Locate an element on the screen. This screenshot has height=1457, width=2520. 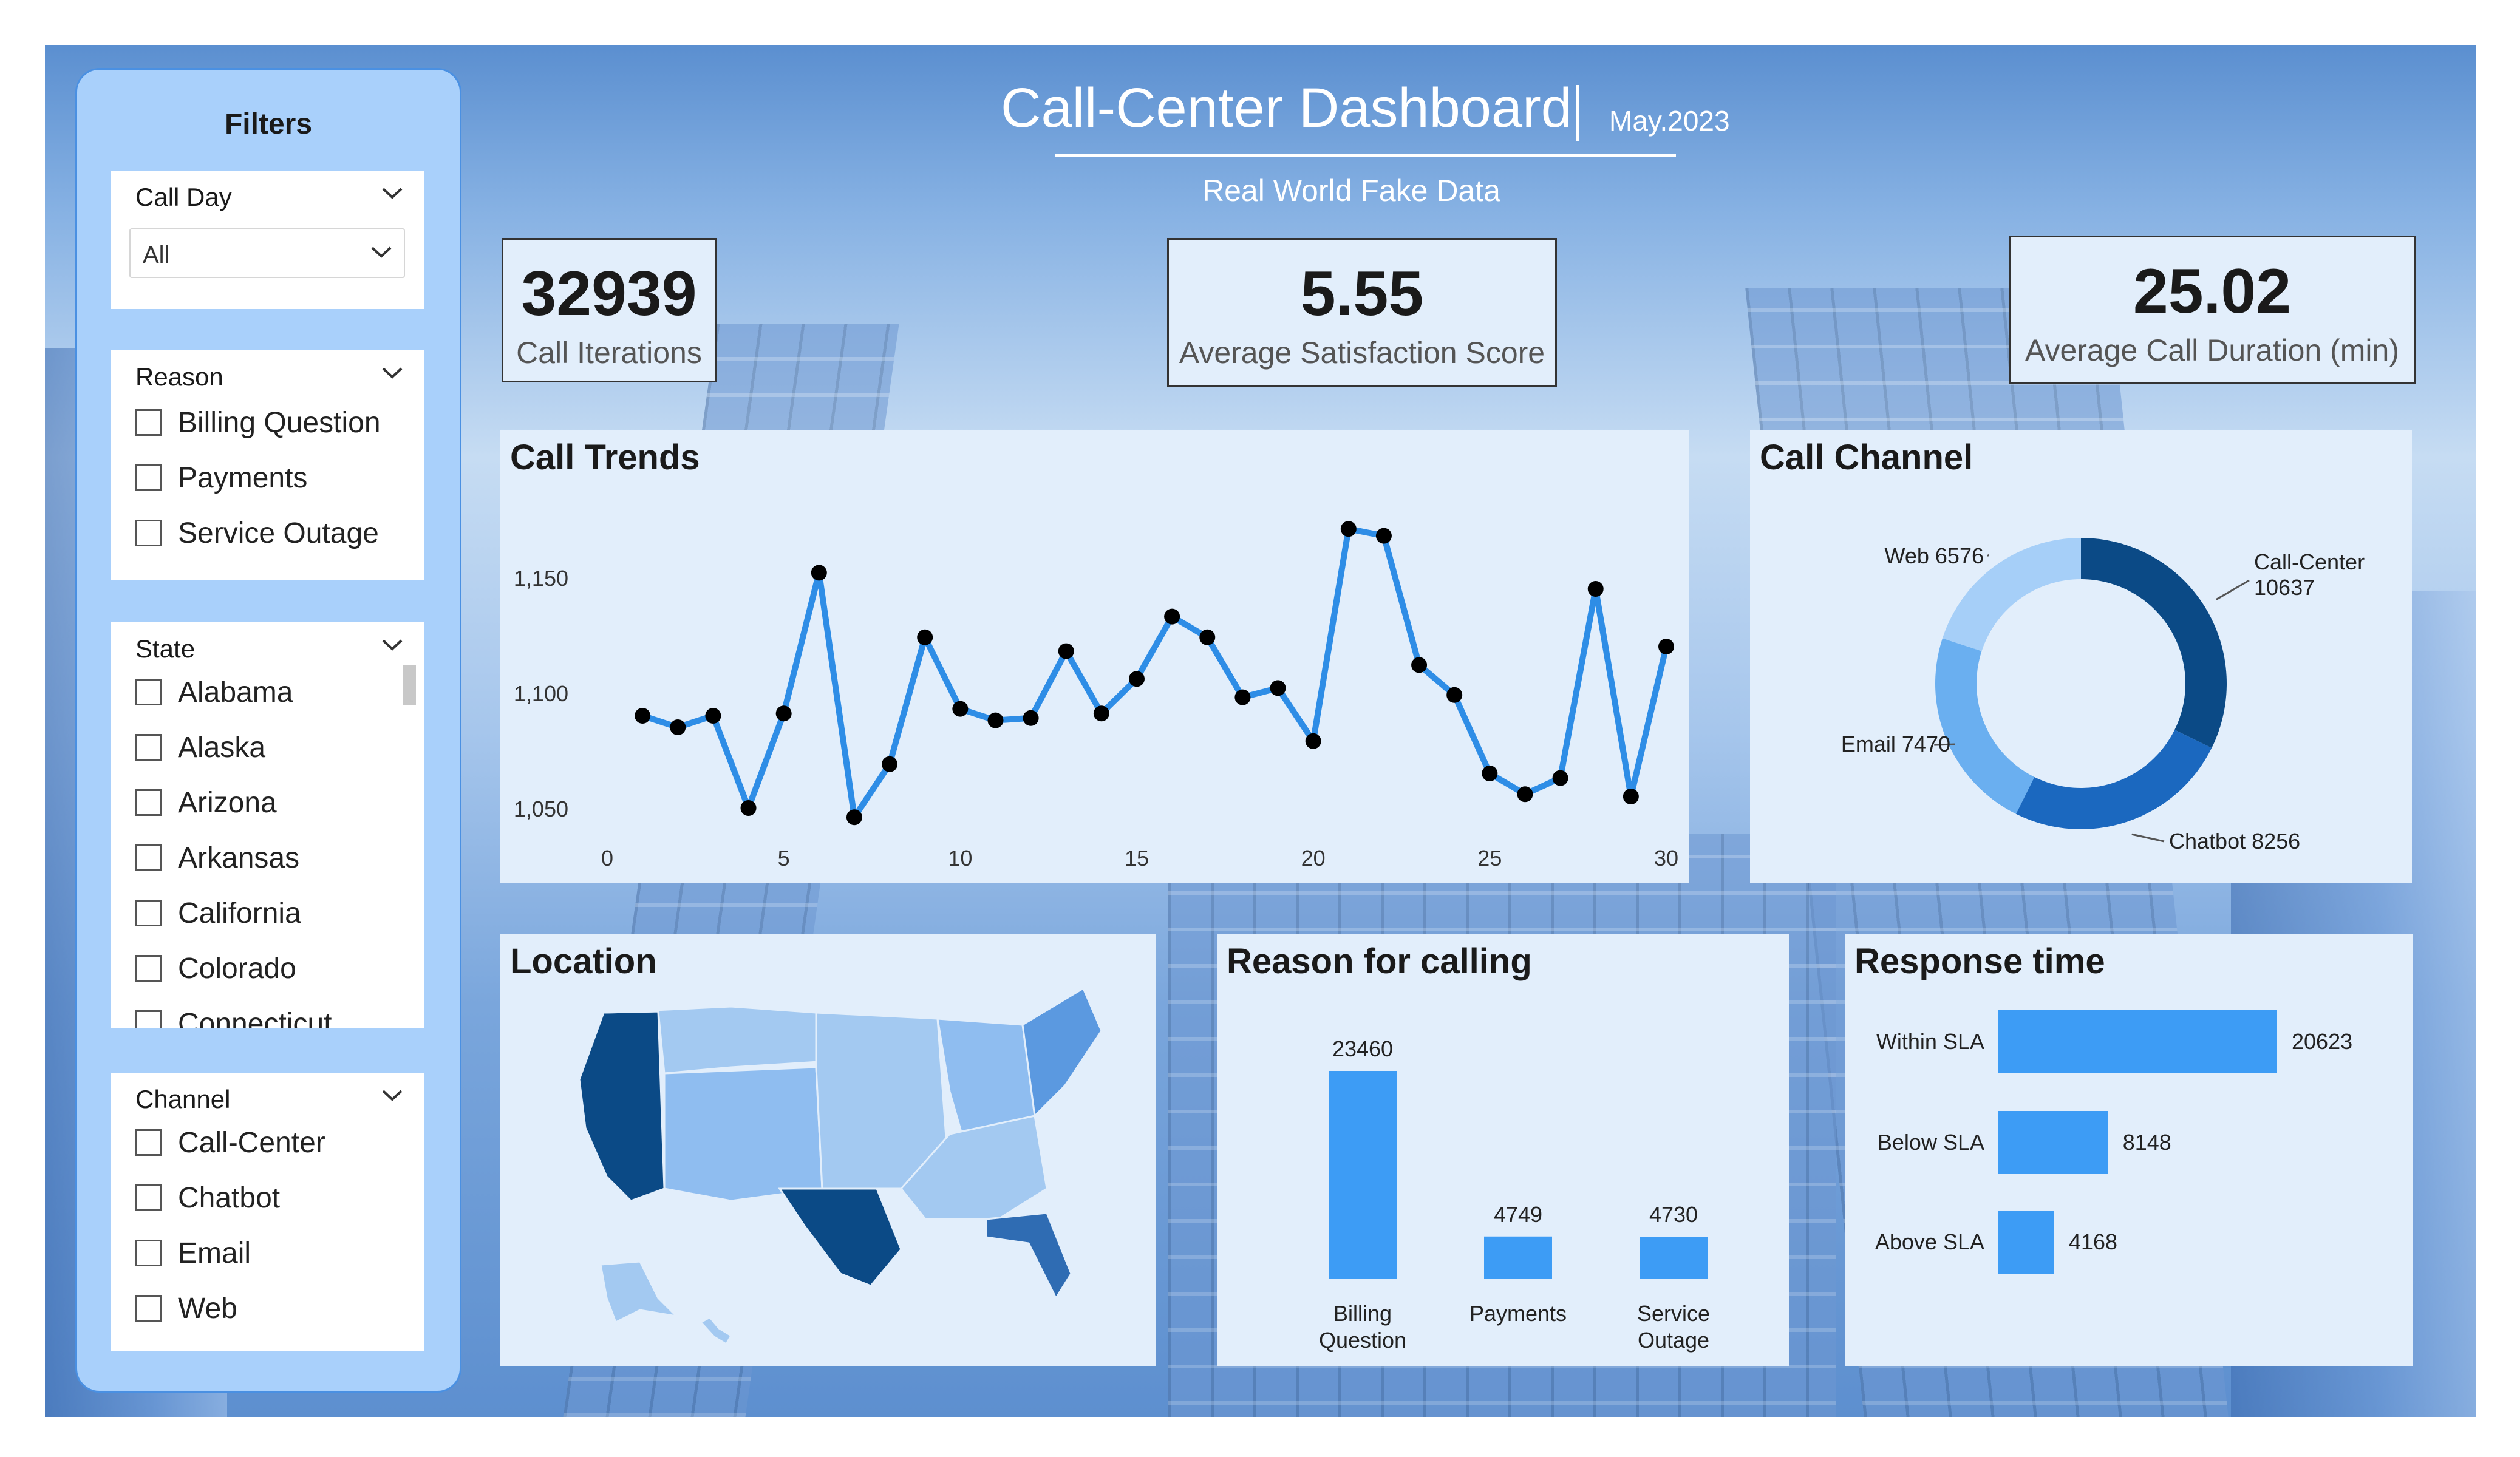
state-option: Arizona is located at coordinates (206, 804).